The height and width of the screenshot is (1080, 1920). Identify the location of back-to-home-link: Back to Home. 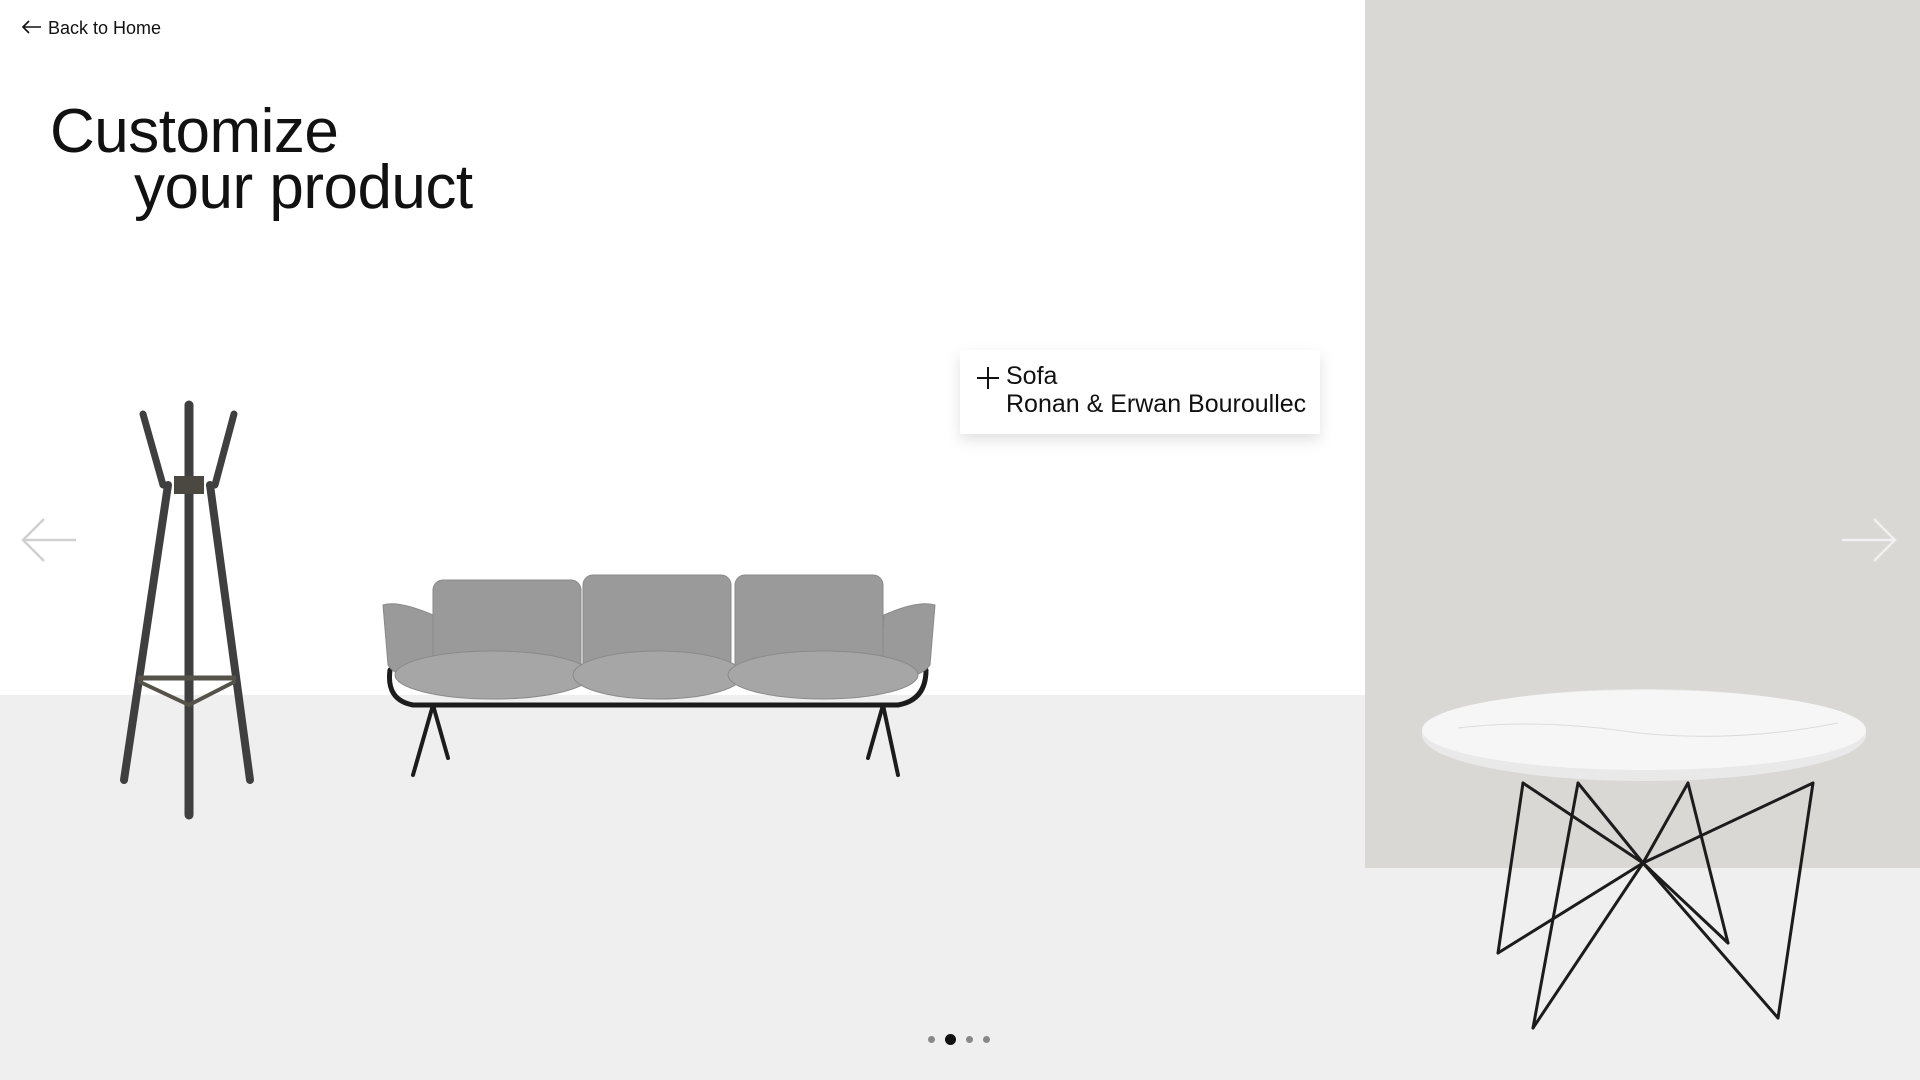
(91, 28).